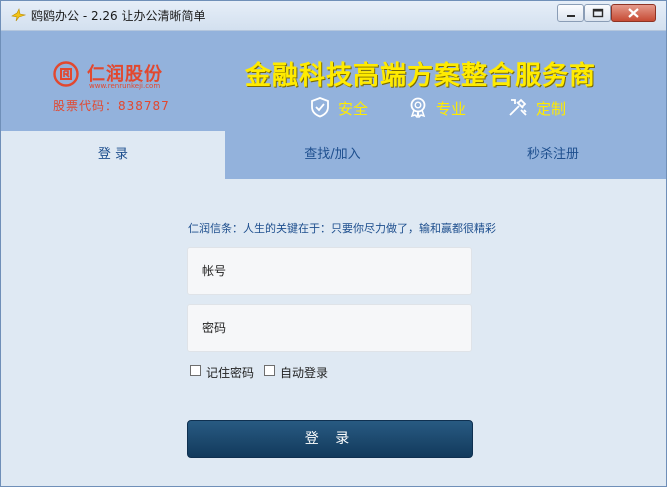 This screenshot has height=487, width=667. I want to click on slogan: 金融科技高端方案整合服务商, so click(421, 76).